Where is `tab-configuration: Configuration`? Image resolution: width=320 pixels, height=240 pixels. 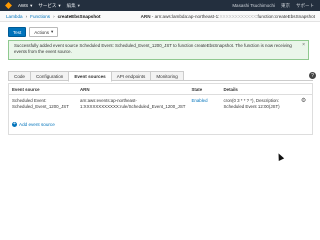 tab-configuration: Configuration is located at coordinates (49, 75).